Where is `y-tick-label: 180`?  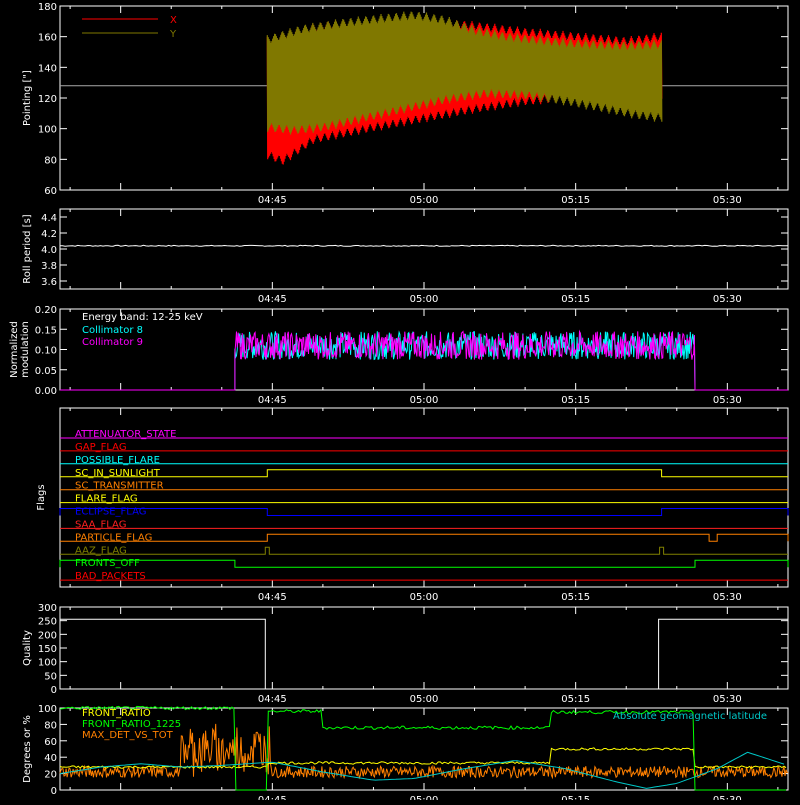 y-tick-label: 180 is located at coordinates (47, 7).